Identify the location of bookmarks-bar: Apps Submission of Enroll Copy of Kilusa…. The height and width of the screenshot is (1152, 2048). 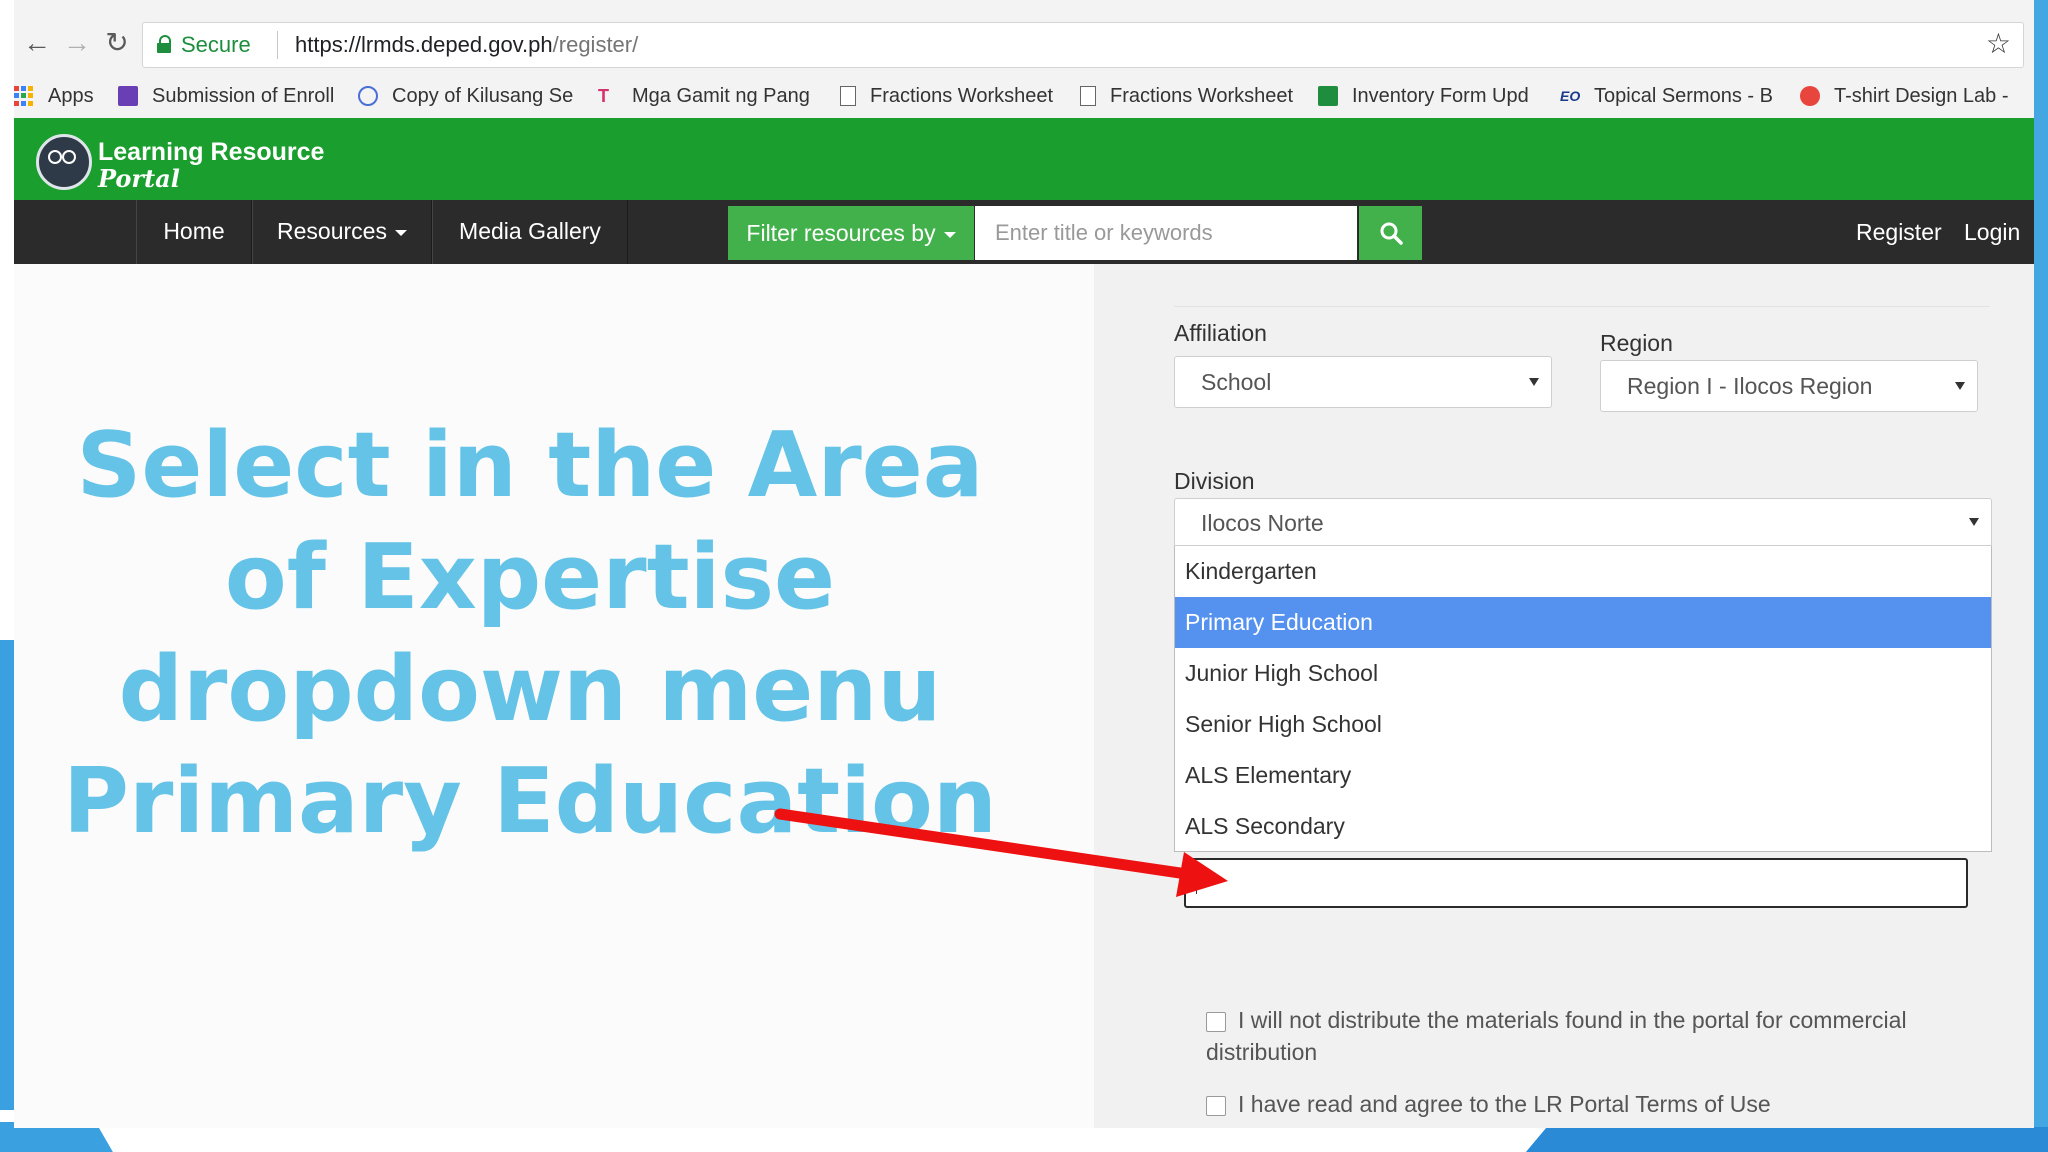
(1024, 96).